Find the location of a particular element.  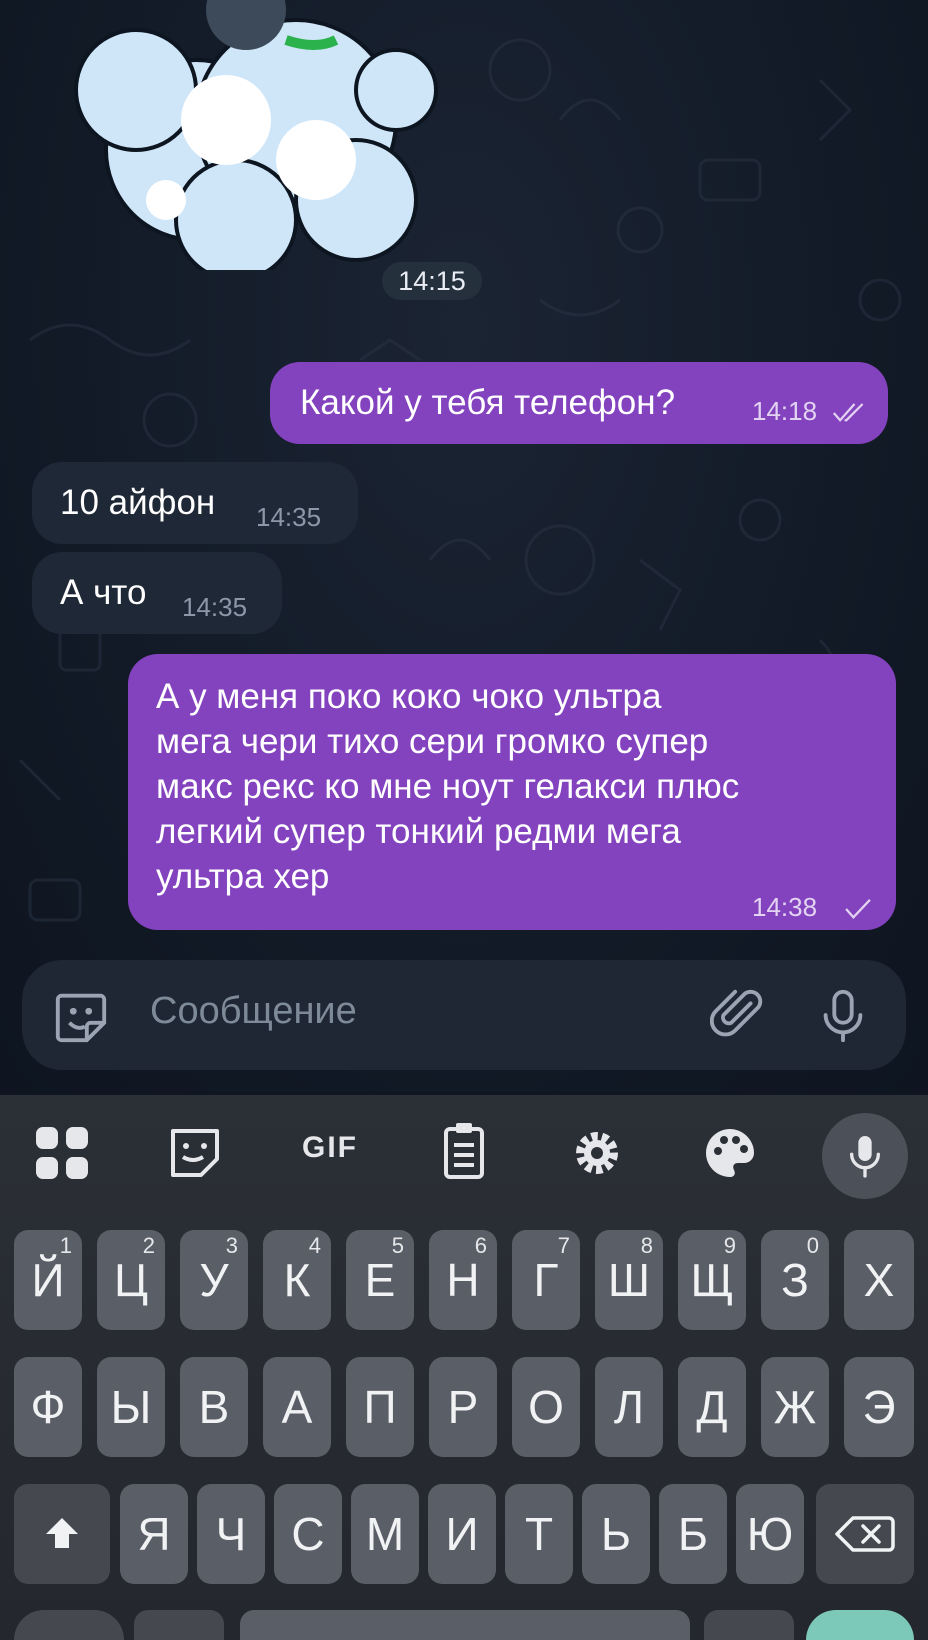

key-number-hint: 0 is located at coordinates (812, 1245).